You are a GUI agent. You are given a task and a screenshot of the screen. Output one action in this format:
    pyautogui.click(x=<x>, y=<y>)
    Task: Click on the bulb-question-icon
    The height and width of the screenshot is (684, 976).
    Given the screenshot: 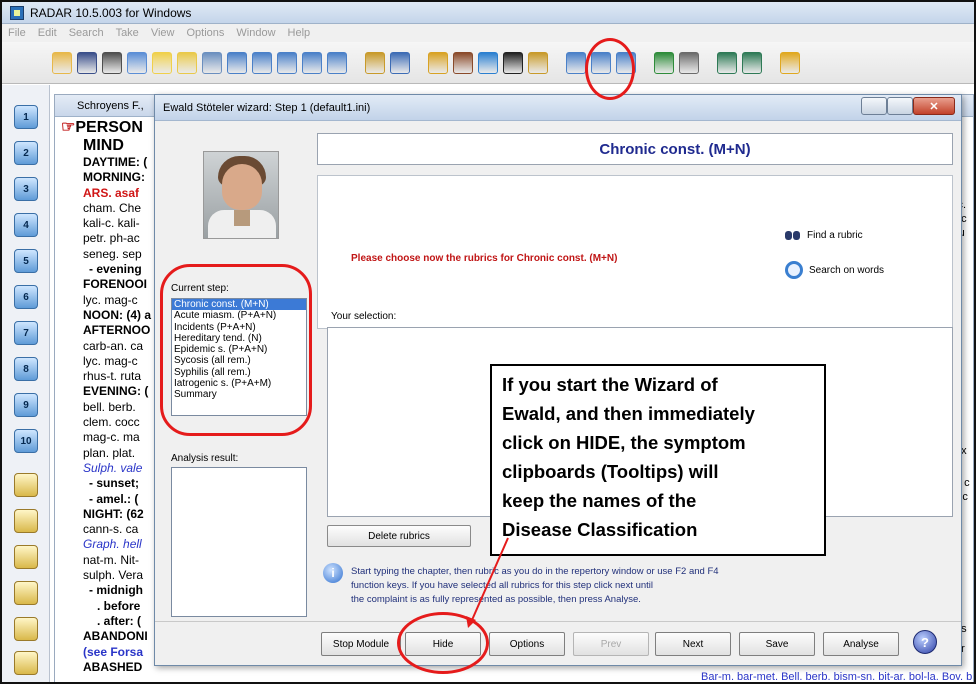 What is the action you would take?
    pyautogui.click(x=187, y=62)
    